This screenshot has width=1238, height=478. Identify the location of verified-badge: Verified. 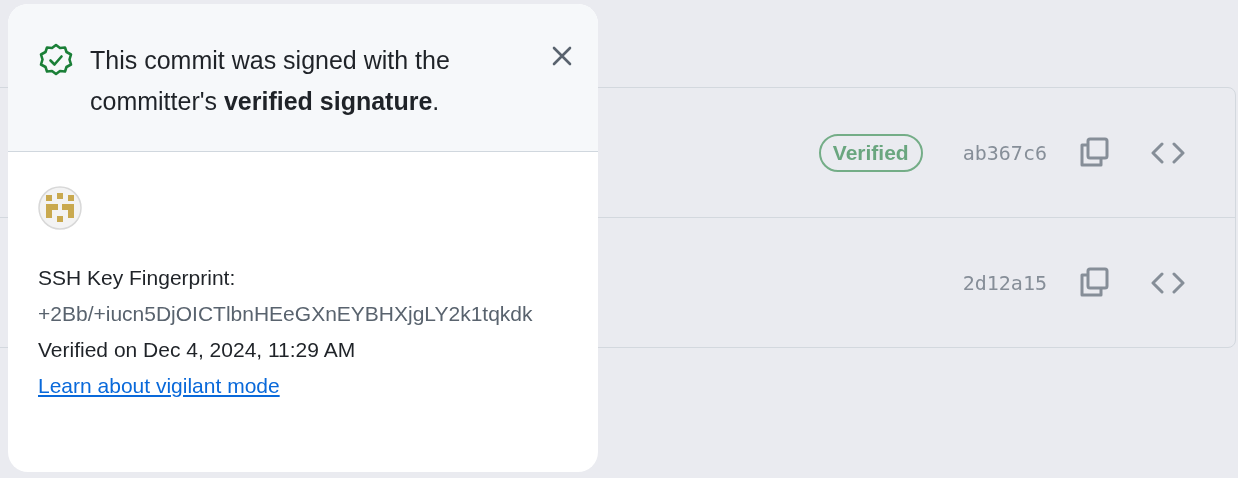
(870, 152).